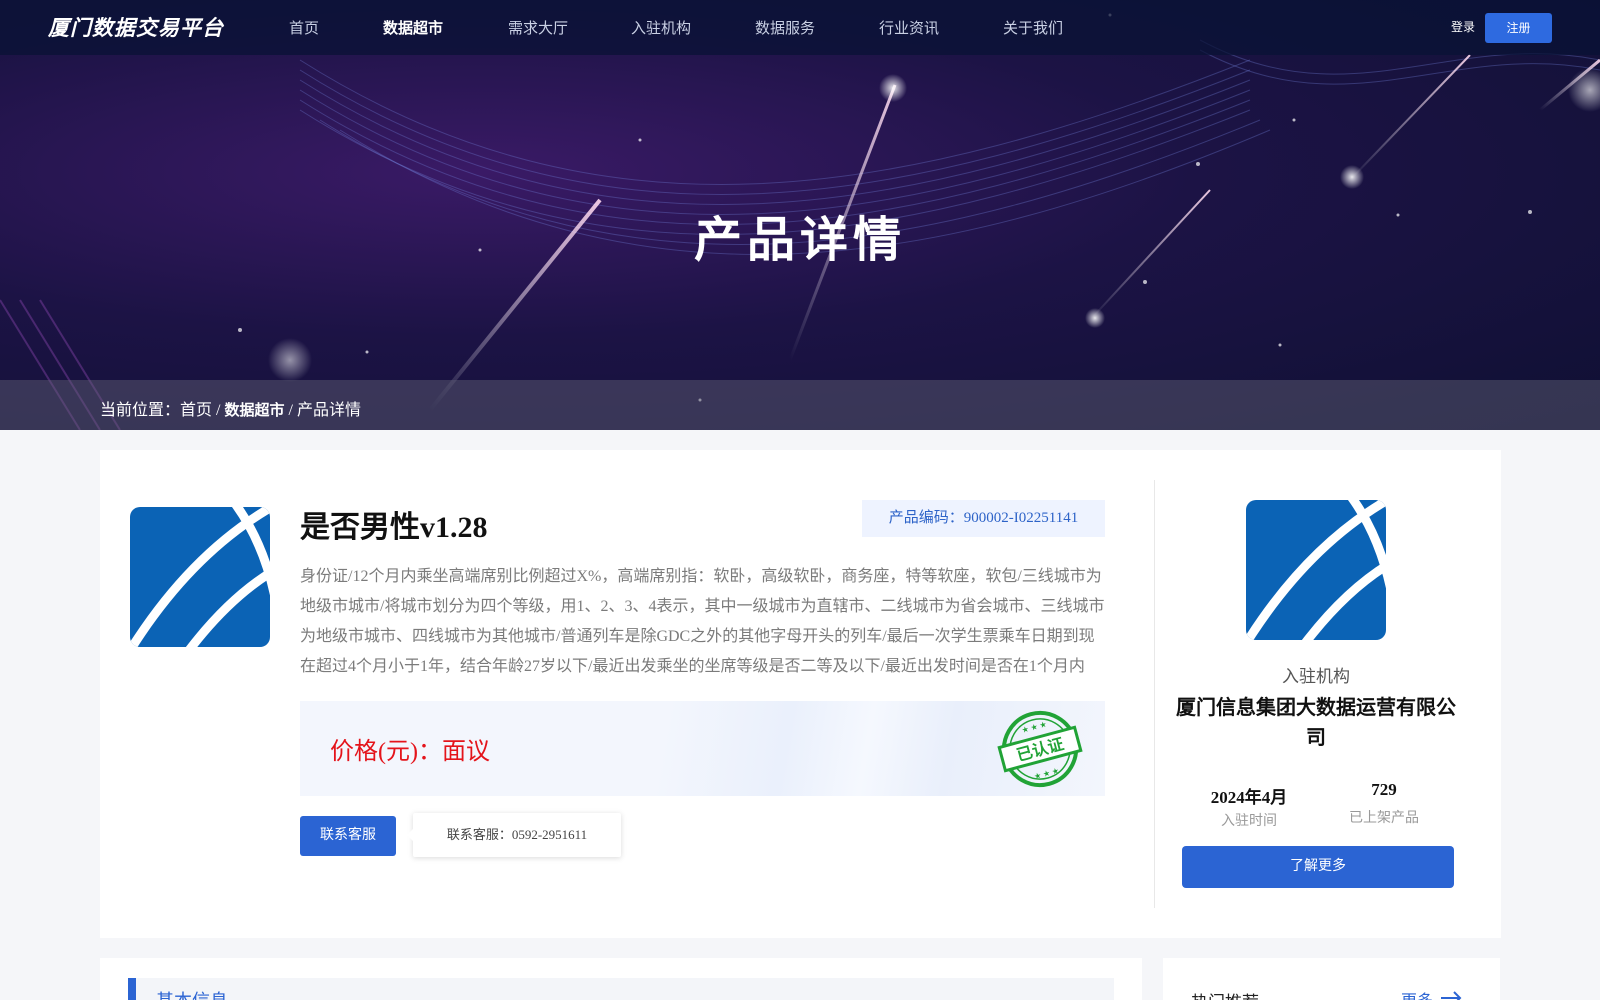  Describe the element at coordinates (394, 527) in the screenshot. I see `product-name: 是否男性v1.28` at that location.